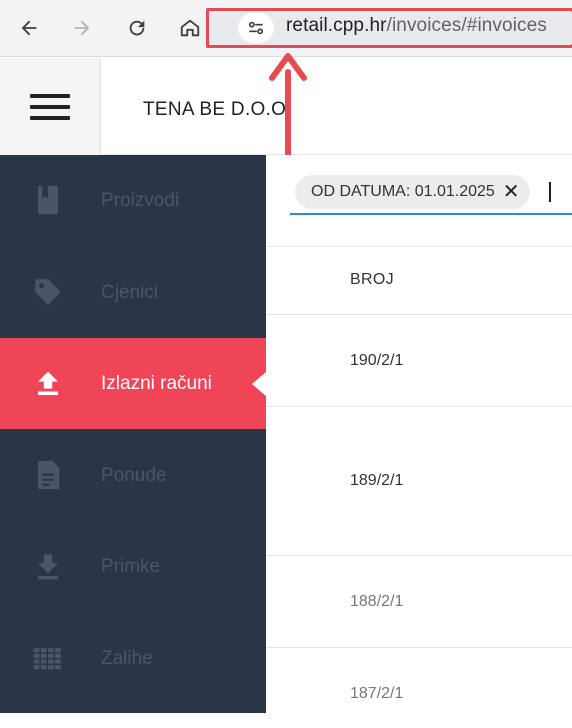 The image size is (572, 728). Describe the element at coordinates (156, 383) in the screenshot. I see `sidebar-item-label: Izlazni računi` at that location.